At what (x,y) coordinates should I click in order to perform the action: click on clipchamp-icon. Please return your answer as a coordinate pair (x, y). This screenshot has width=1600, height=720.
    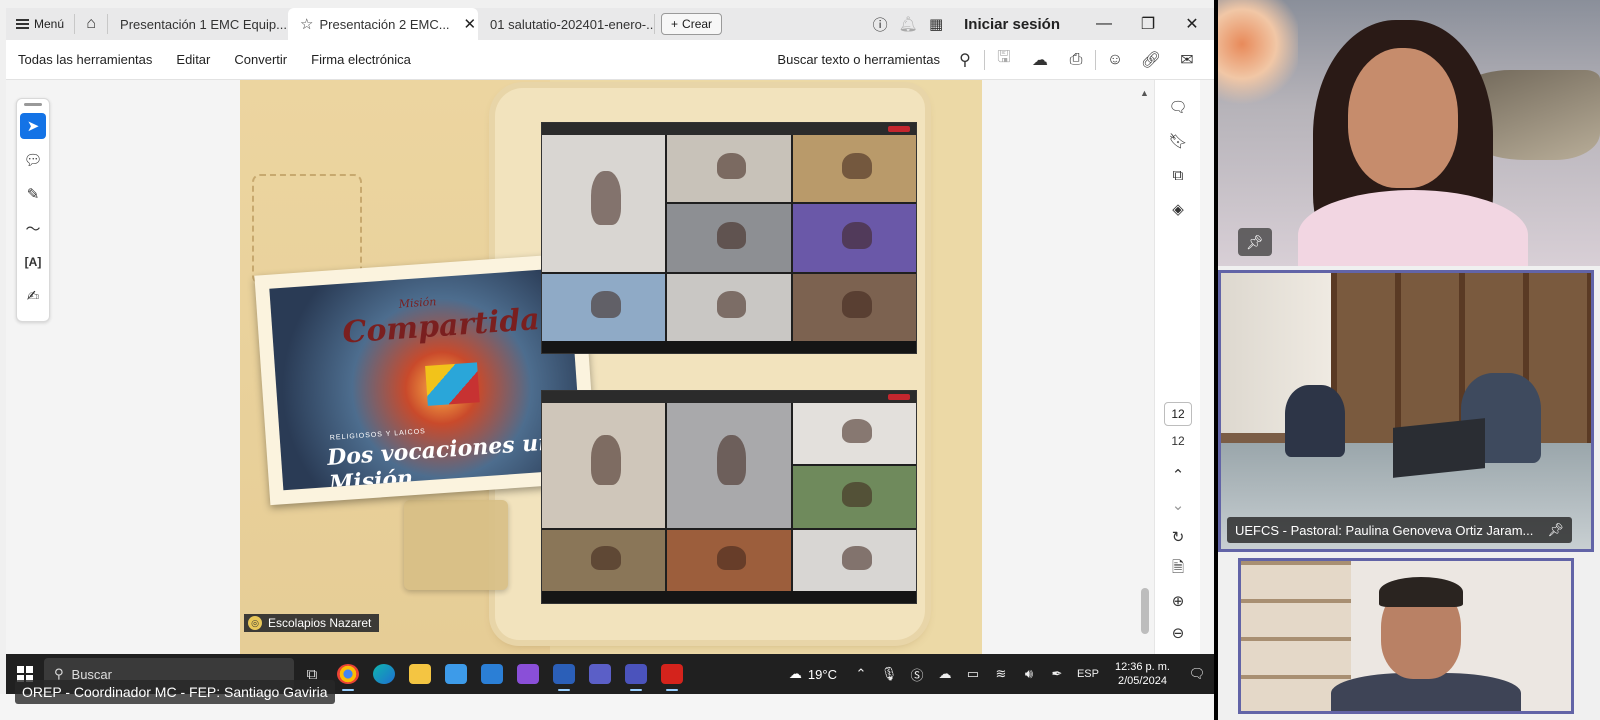
    Looking at the image, I should click on (528, 674).